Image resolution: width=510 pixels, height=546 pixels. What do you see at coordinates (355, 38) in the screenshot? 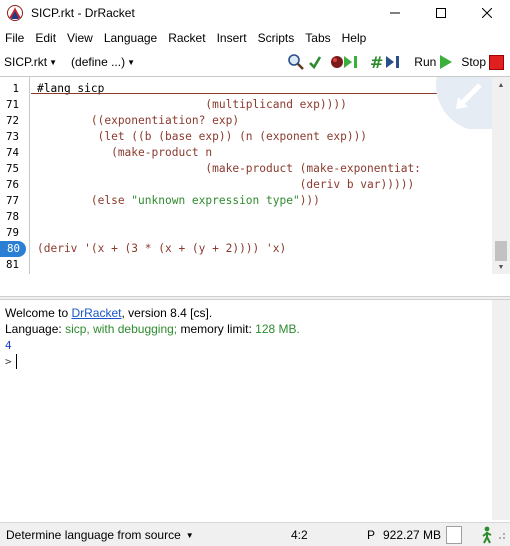
I see `menu-help: Help` at bounding box center [355, 38].